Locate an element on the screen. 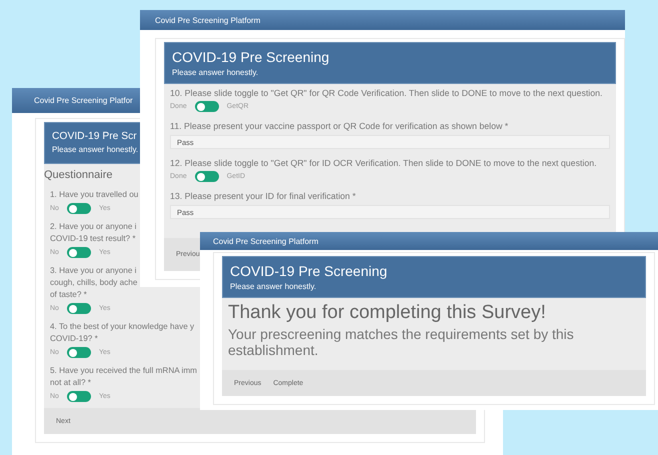 The image size is (658, 455). question-text: 5. Have you received the full mRNA imm is located at coordinates (123, 371).